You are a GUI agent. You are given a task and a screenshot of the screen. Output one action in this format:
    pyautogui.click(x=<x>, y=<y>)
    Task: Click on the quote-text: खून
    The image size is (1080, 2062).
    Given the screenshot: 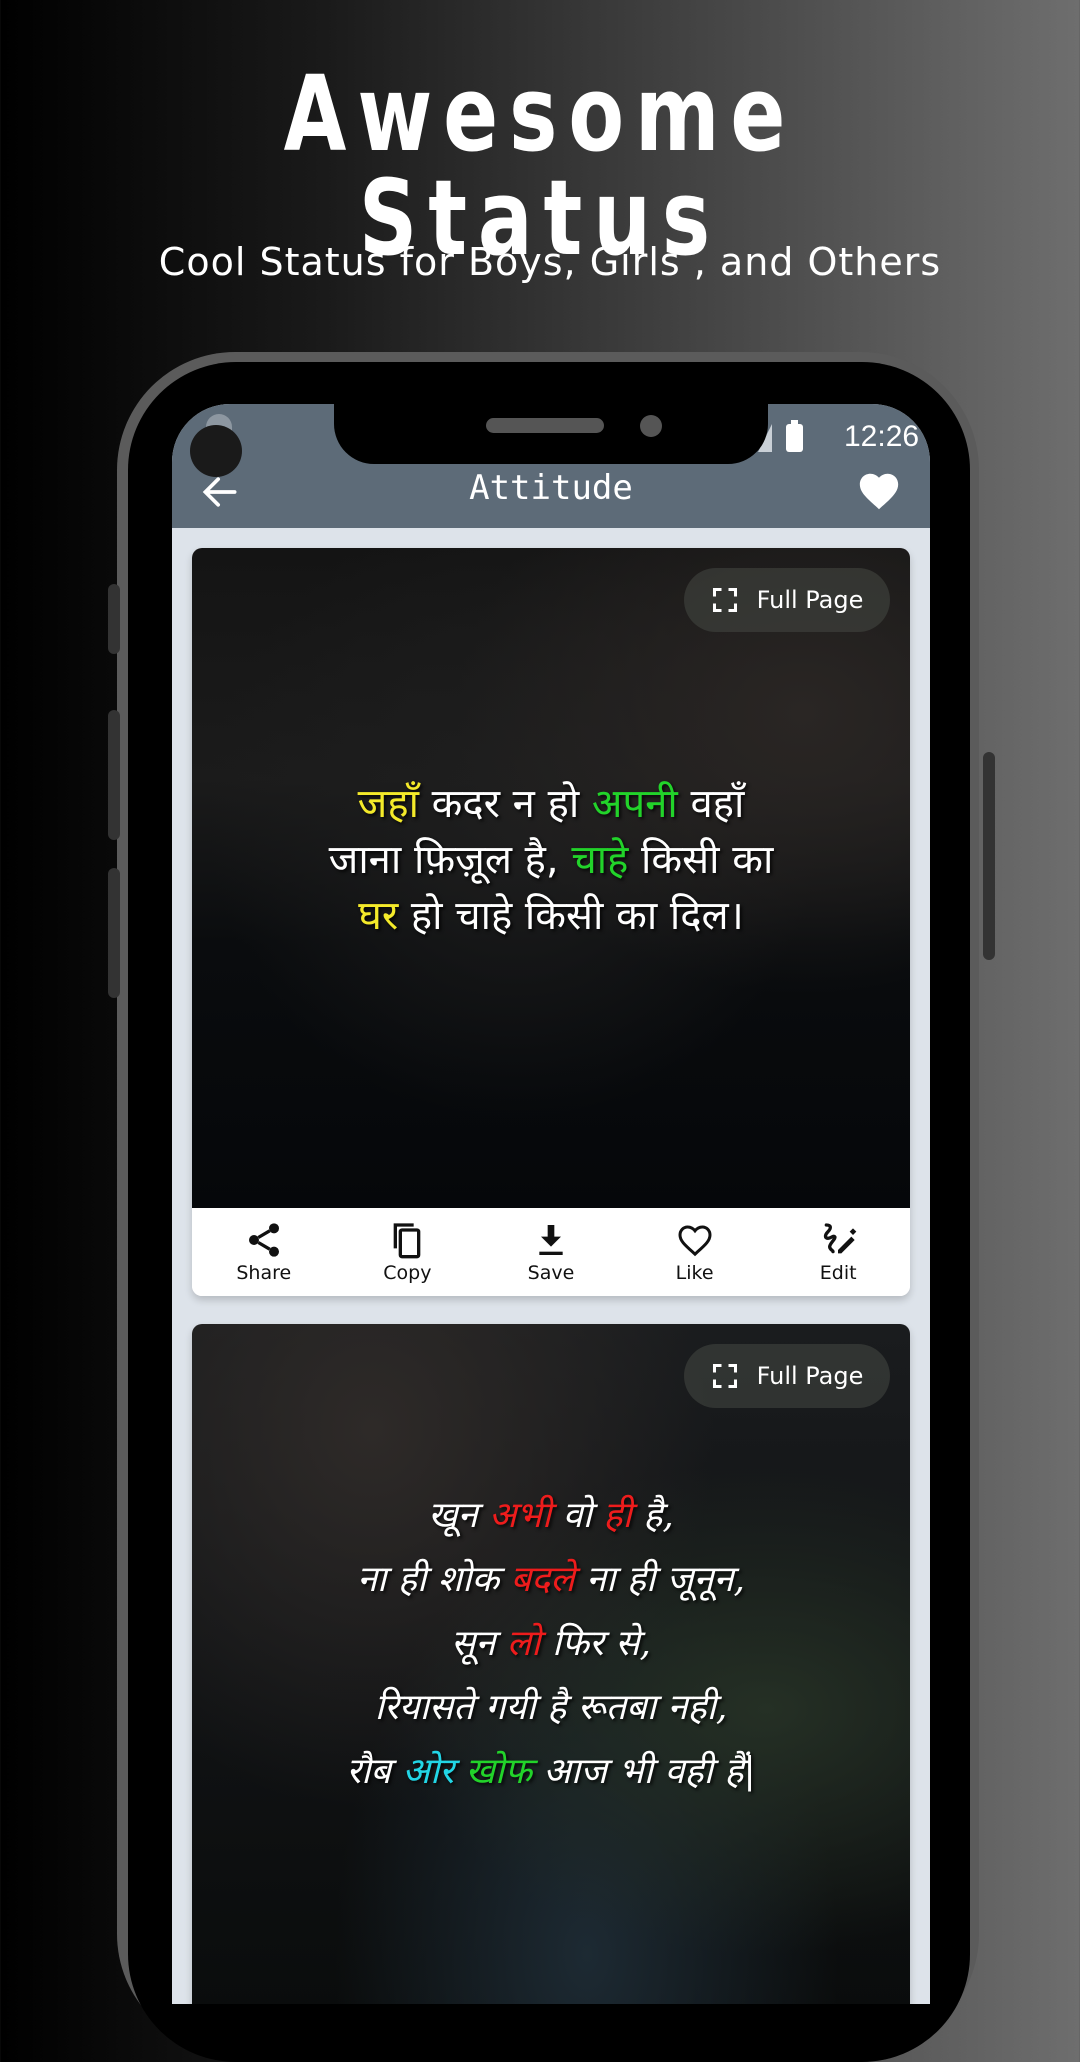 What is the action you would take?
    pyautogui.click(x=459, y=1515)
    